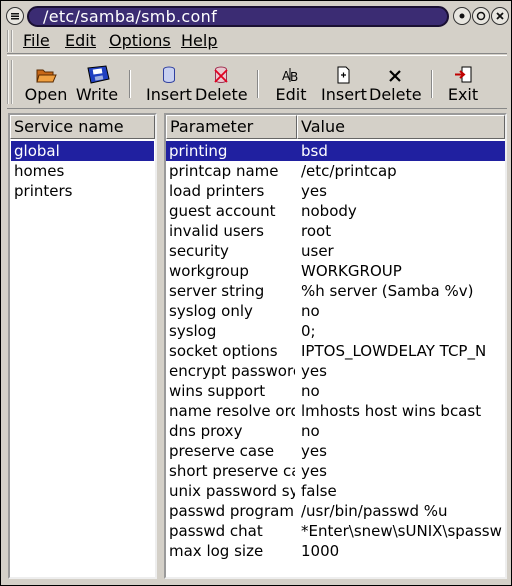  Describe the element at coordinates (231, 511) in the screenshot. I see `parameter-name: passwd program` at that location.